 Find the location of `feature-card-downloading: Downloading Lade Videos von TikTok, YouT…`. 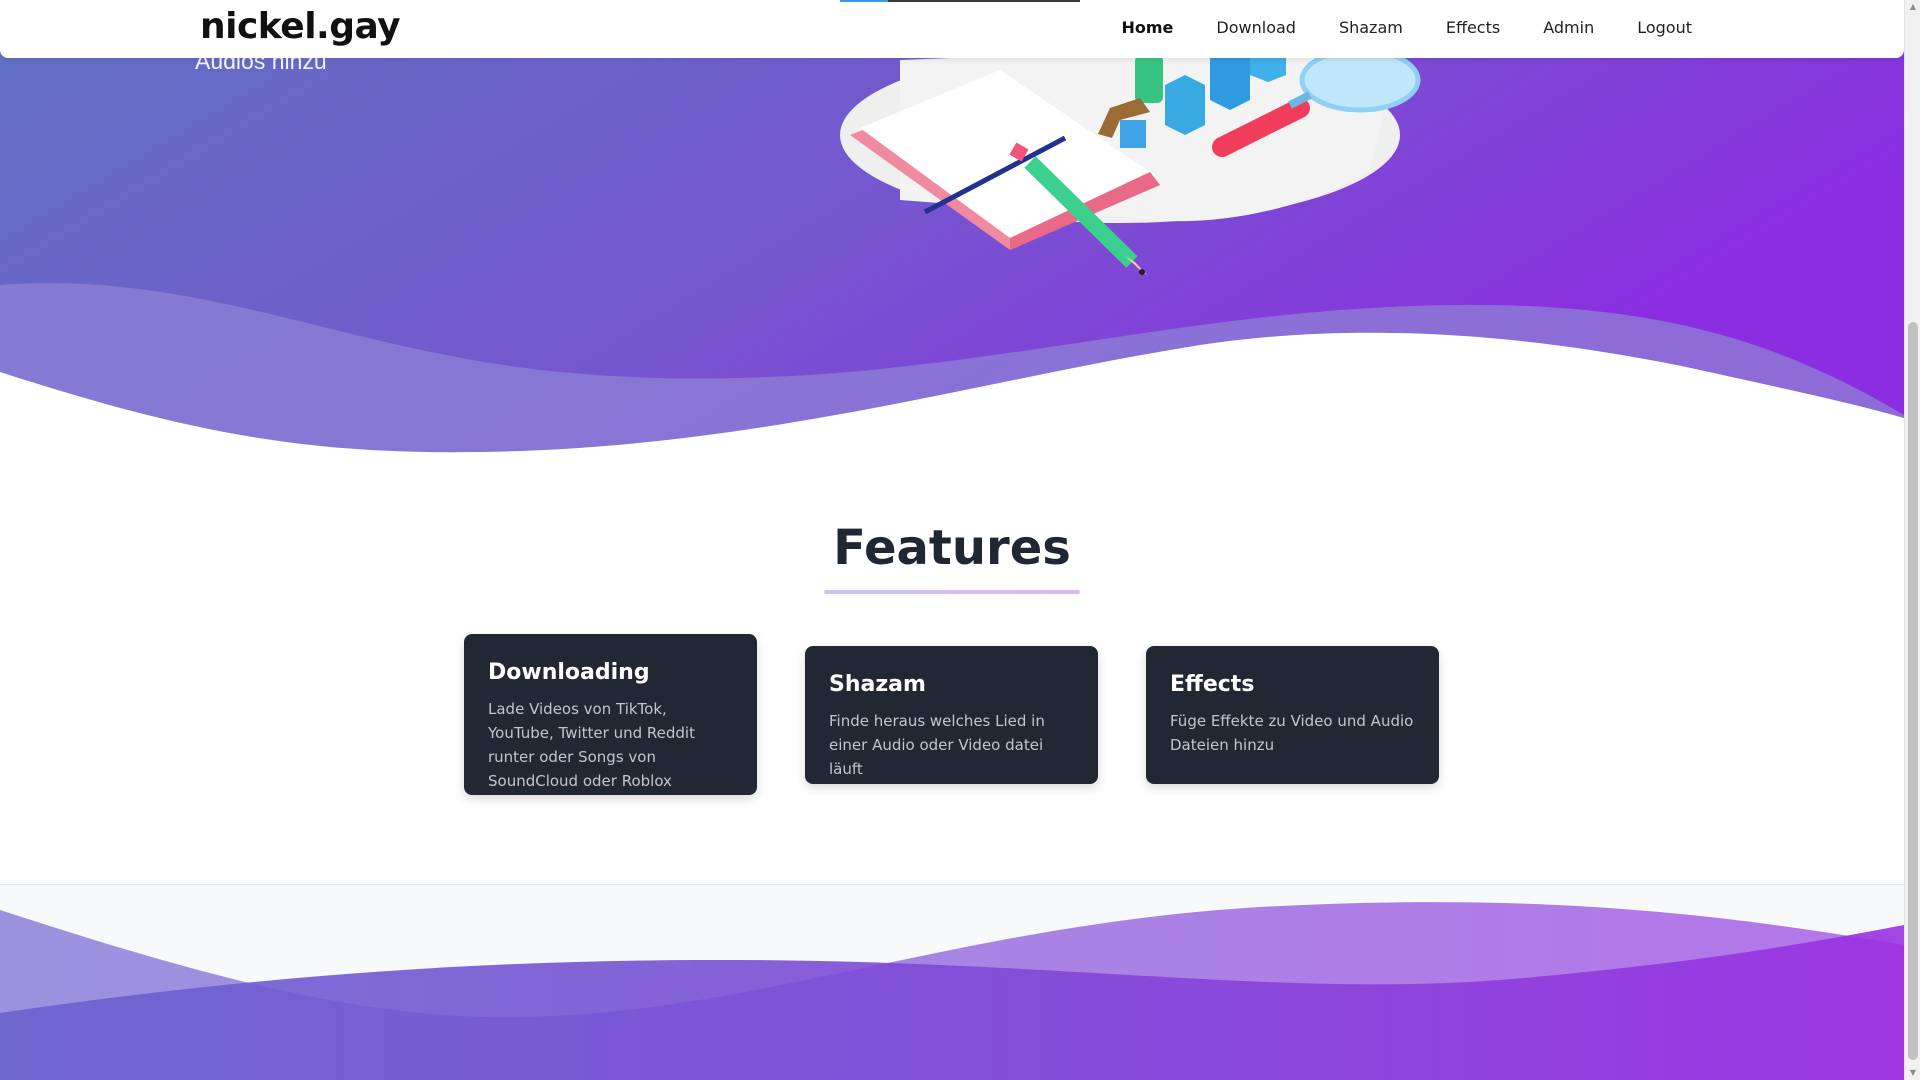

feature-card-downloading: Downloading Lade Videos von TikTok, YouT… is located at coordinates (610, 714).